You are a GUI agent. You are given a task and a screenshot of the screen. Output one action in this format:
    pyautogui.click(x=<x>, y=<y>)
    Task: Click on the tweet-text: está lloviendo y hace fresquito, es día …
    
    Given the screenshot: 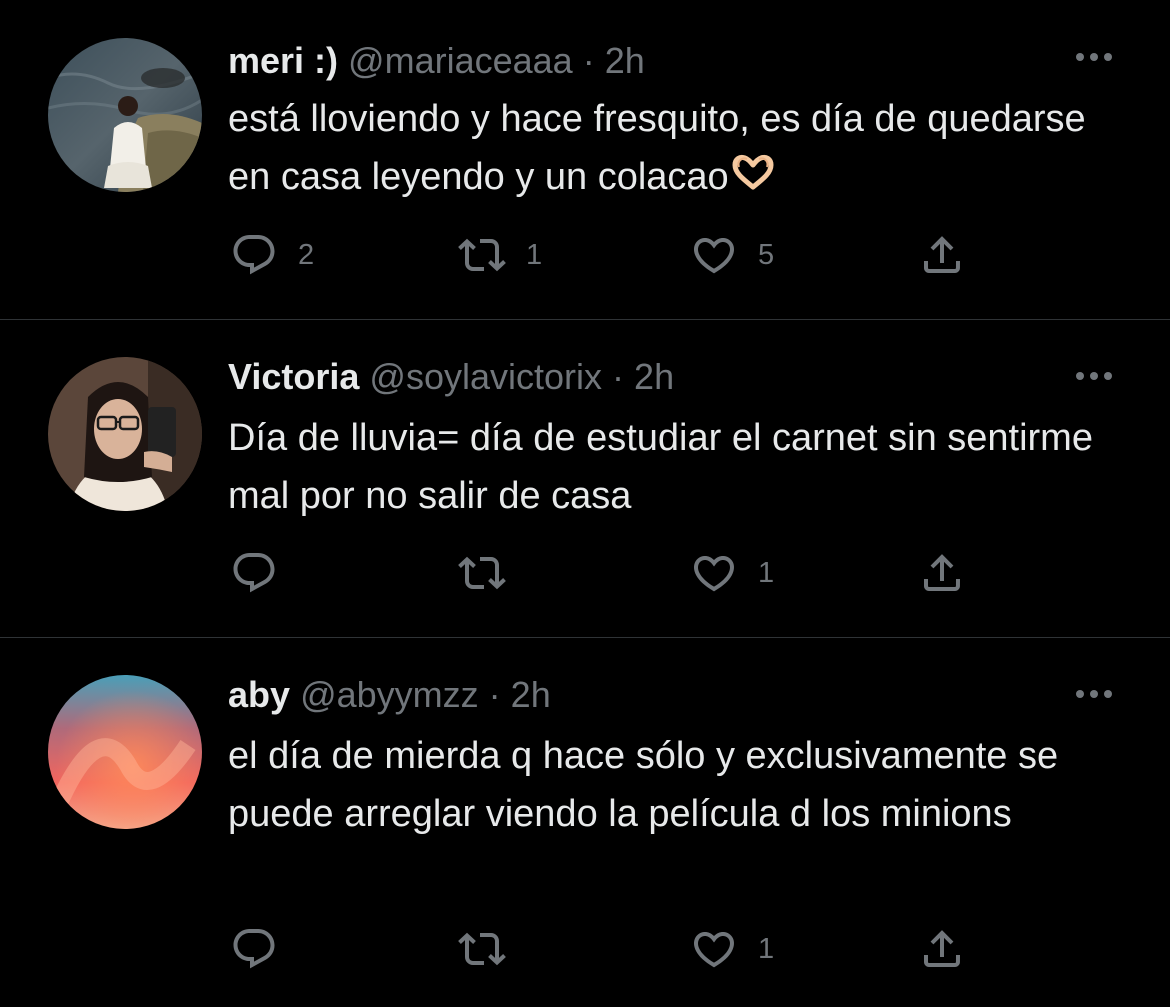 What is the action you would take?
    pyautogui.click(x=678, y=148)
    